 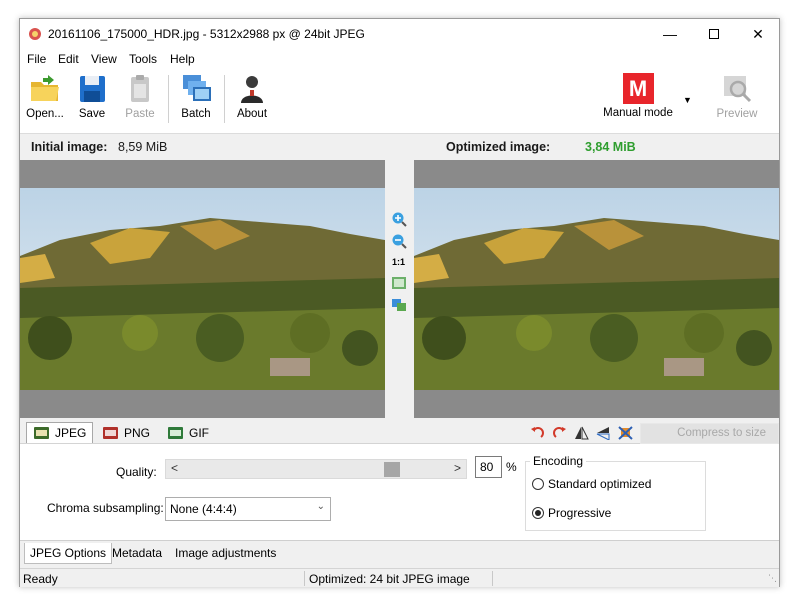 I want to click on slider-right-arrow-icon: >, so click(x=457, y=468).